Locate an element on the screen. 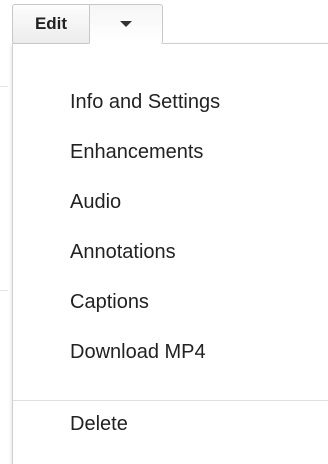 Image resolution: width=328 pixels, height=464 pixels. menu-item-delete: Delete is located at coordinates (99, 424).